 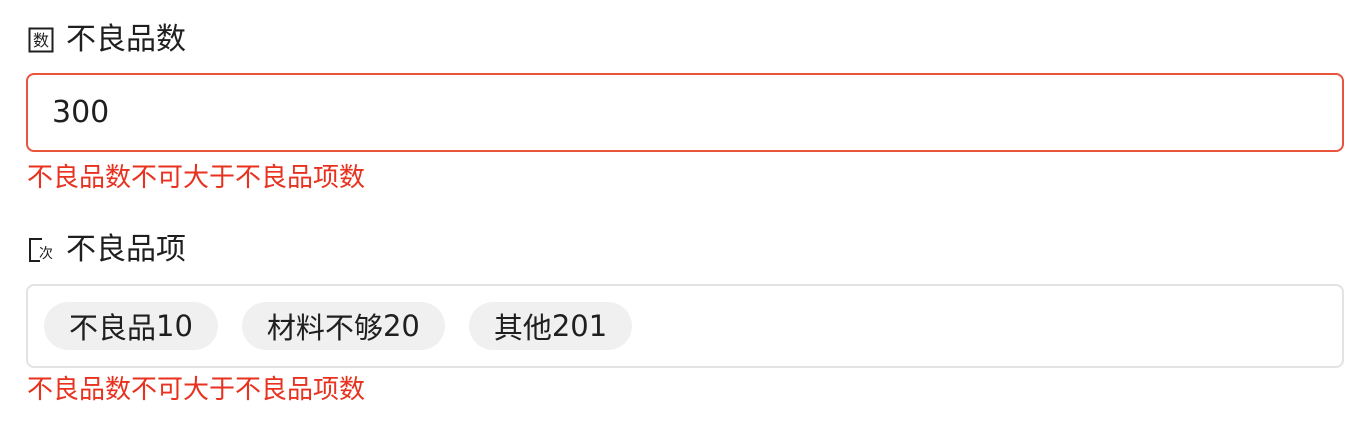 I want to click on tag-other: 其他 201, so click(x=550, y=326).